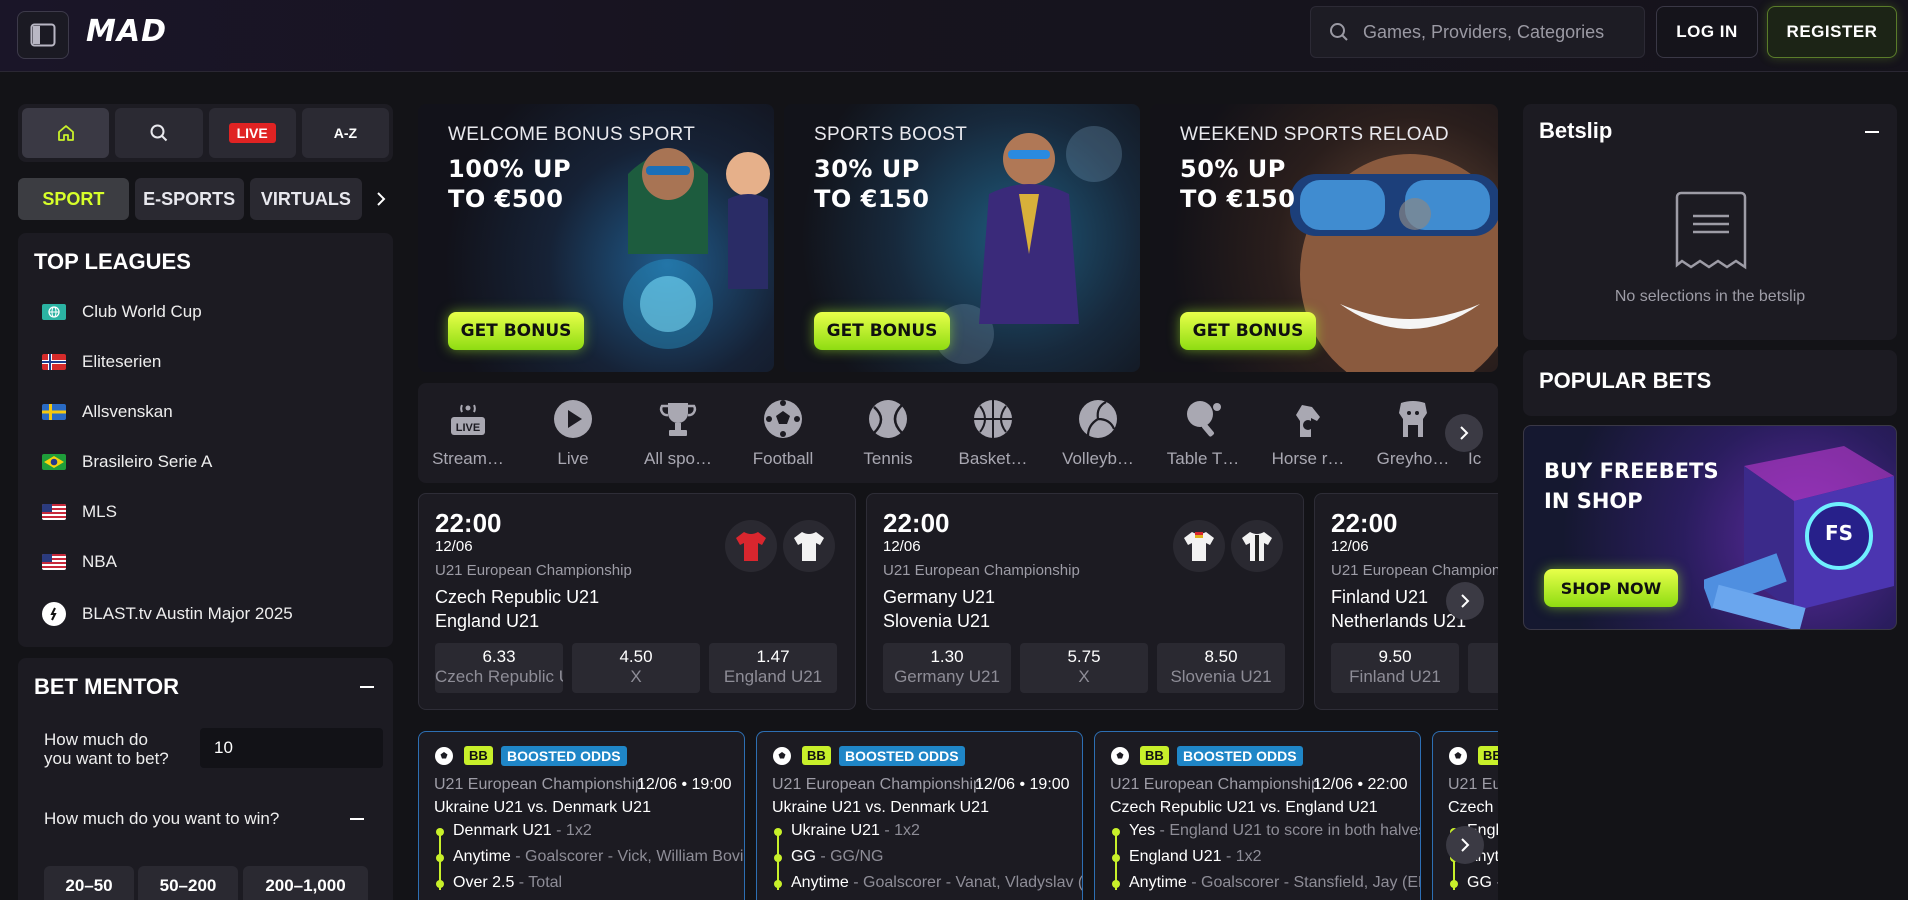 The height and width of the screenshot is (900, 1908). I want to click on az-button: A-Z, so click(345, 133).